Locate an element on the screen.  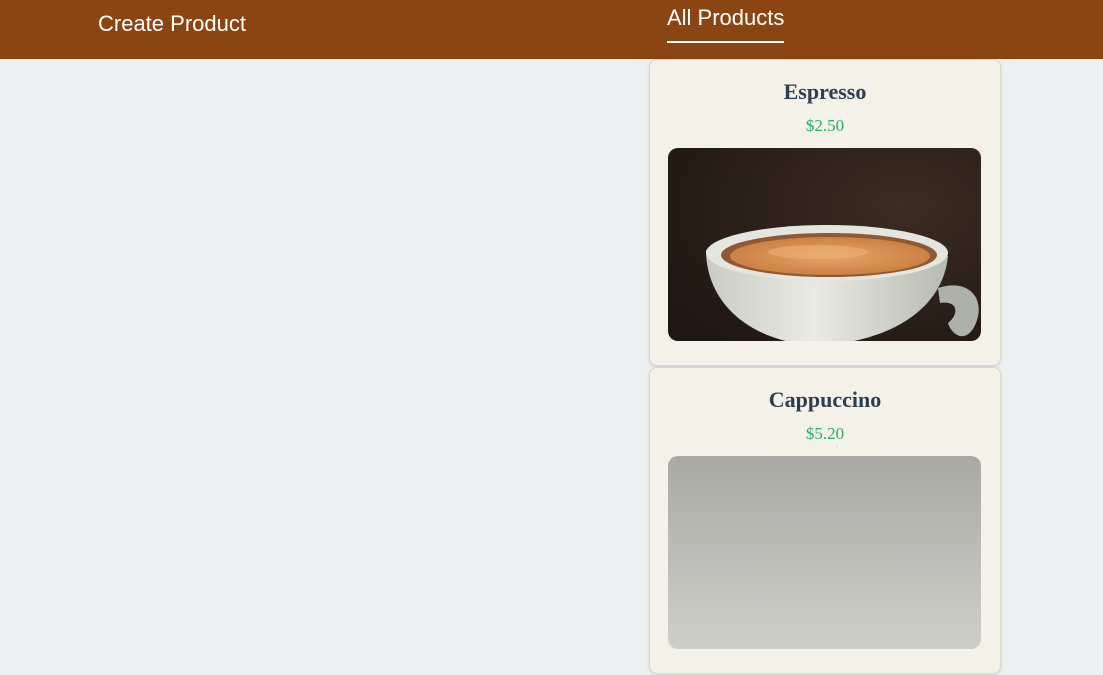
product-name: Cappuccino is located at coordinates (825, 399).